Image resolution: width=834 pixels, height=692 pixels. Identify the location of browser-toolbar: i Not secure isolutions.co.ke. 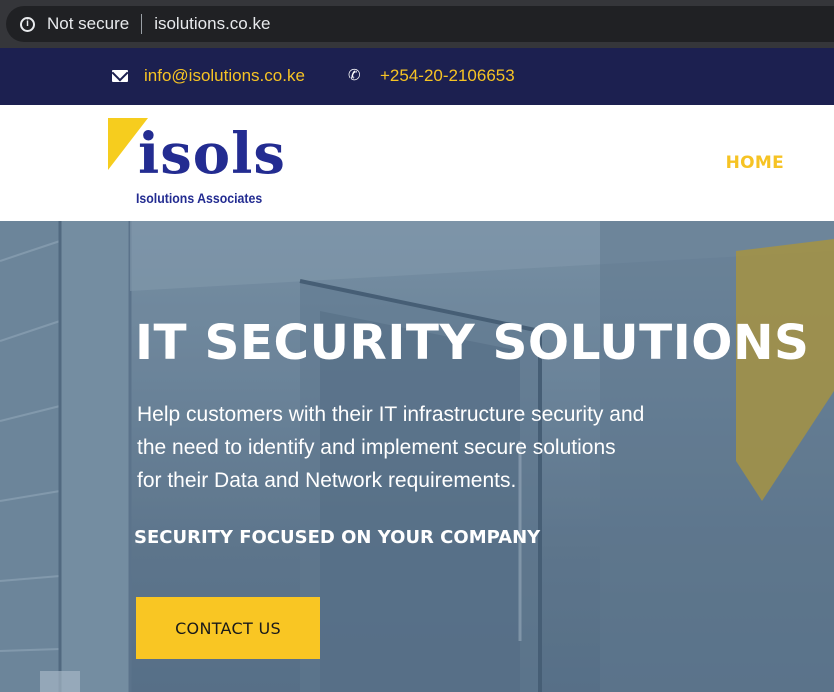
(417, 24).